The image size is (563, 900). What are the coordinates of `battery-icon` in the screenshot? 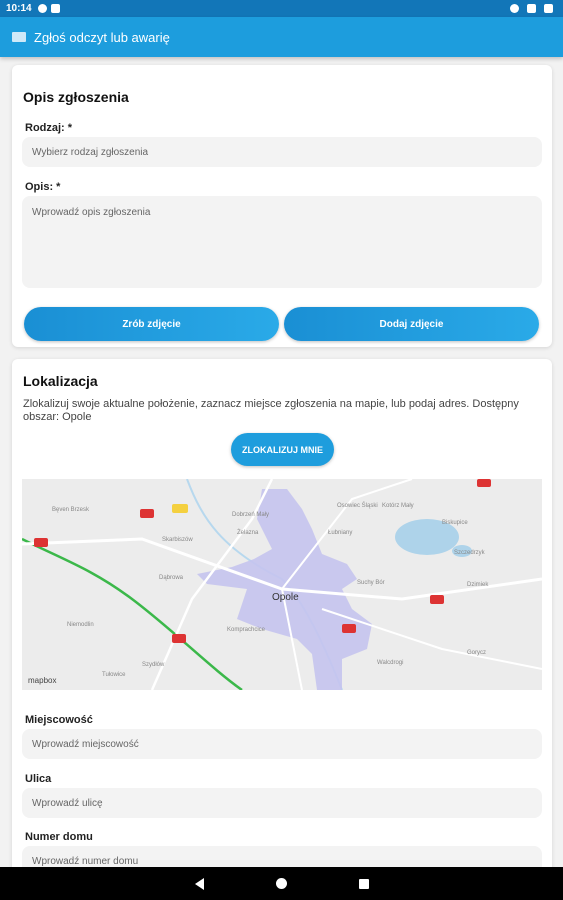 It's located at (548, 8).